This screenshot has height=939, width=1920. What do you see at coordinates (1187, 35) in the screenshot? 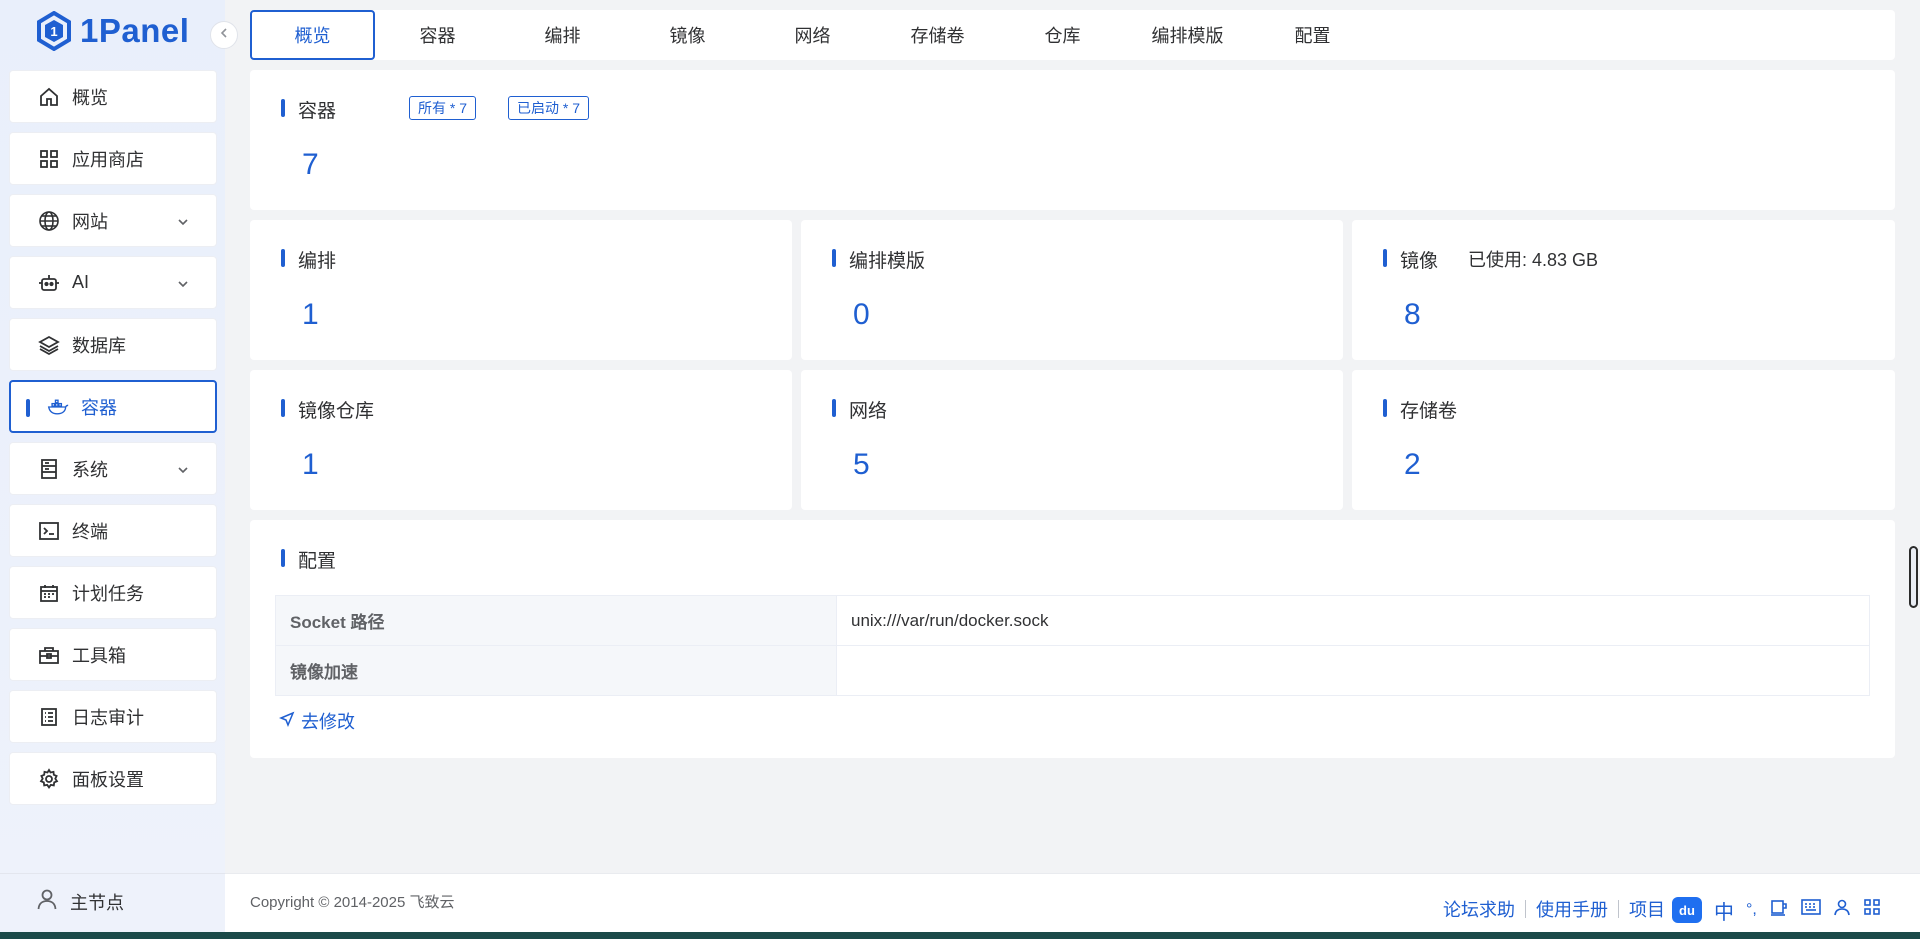
I see `tab-compose-template: 编排模版` at bounding box center [1187, 35].